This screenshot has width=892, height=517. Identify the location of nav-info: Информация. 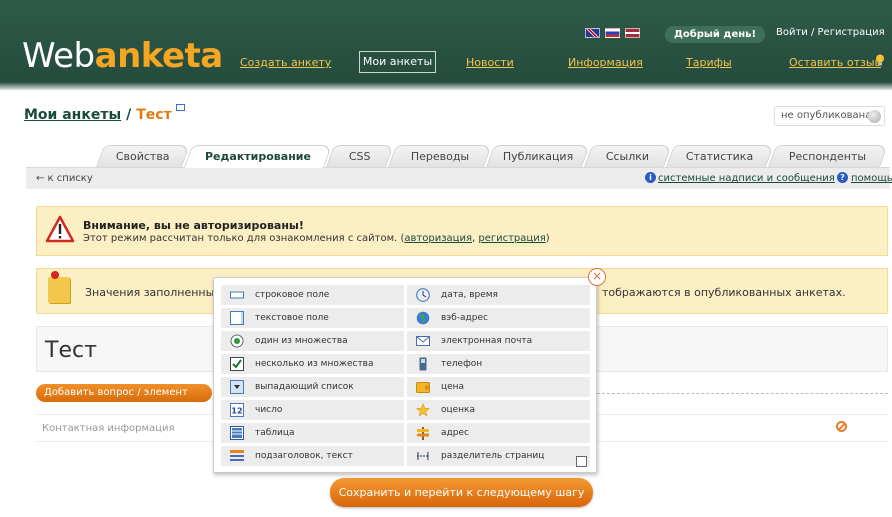
(605, 62).